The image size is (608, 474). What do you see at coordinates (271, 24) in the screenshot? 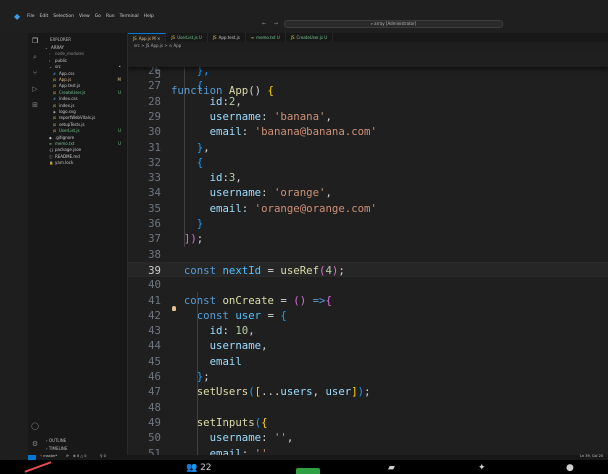
I see `nav-arrows: ← →` at bounding box center [271, 24].